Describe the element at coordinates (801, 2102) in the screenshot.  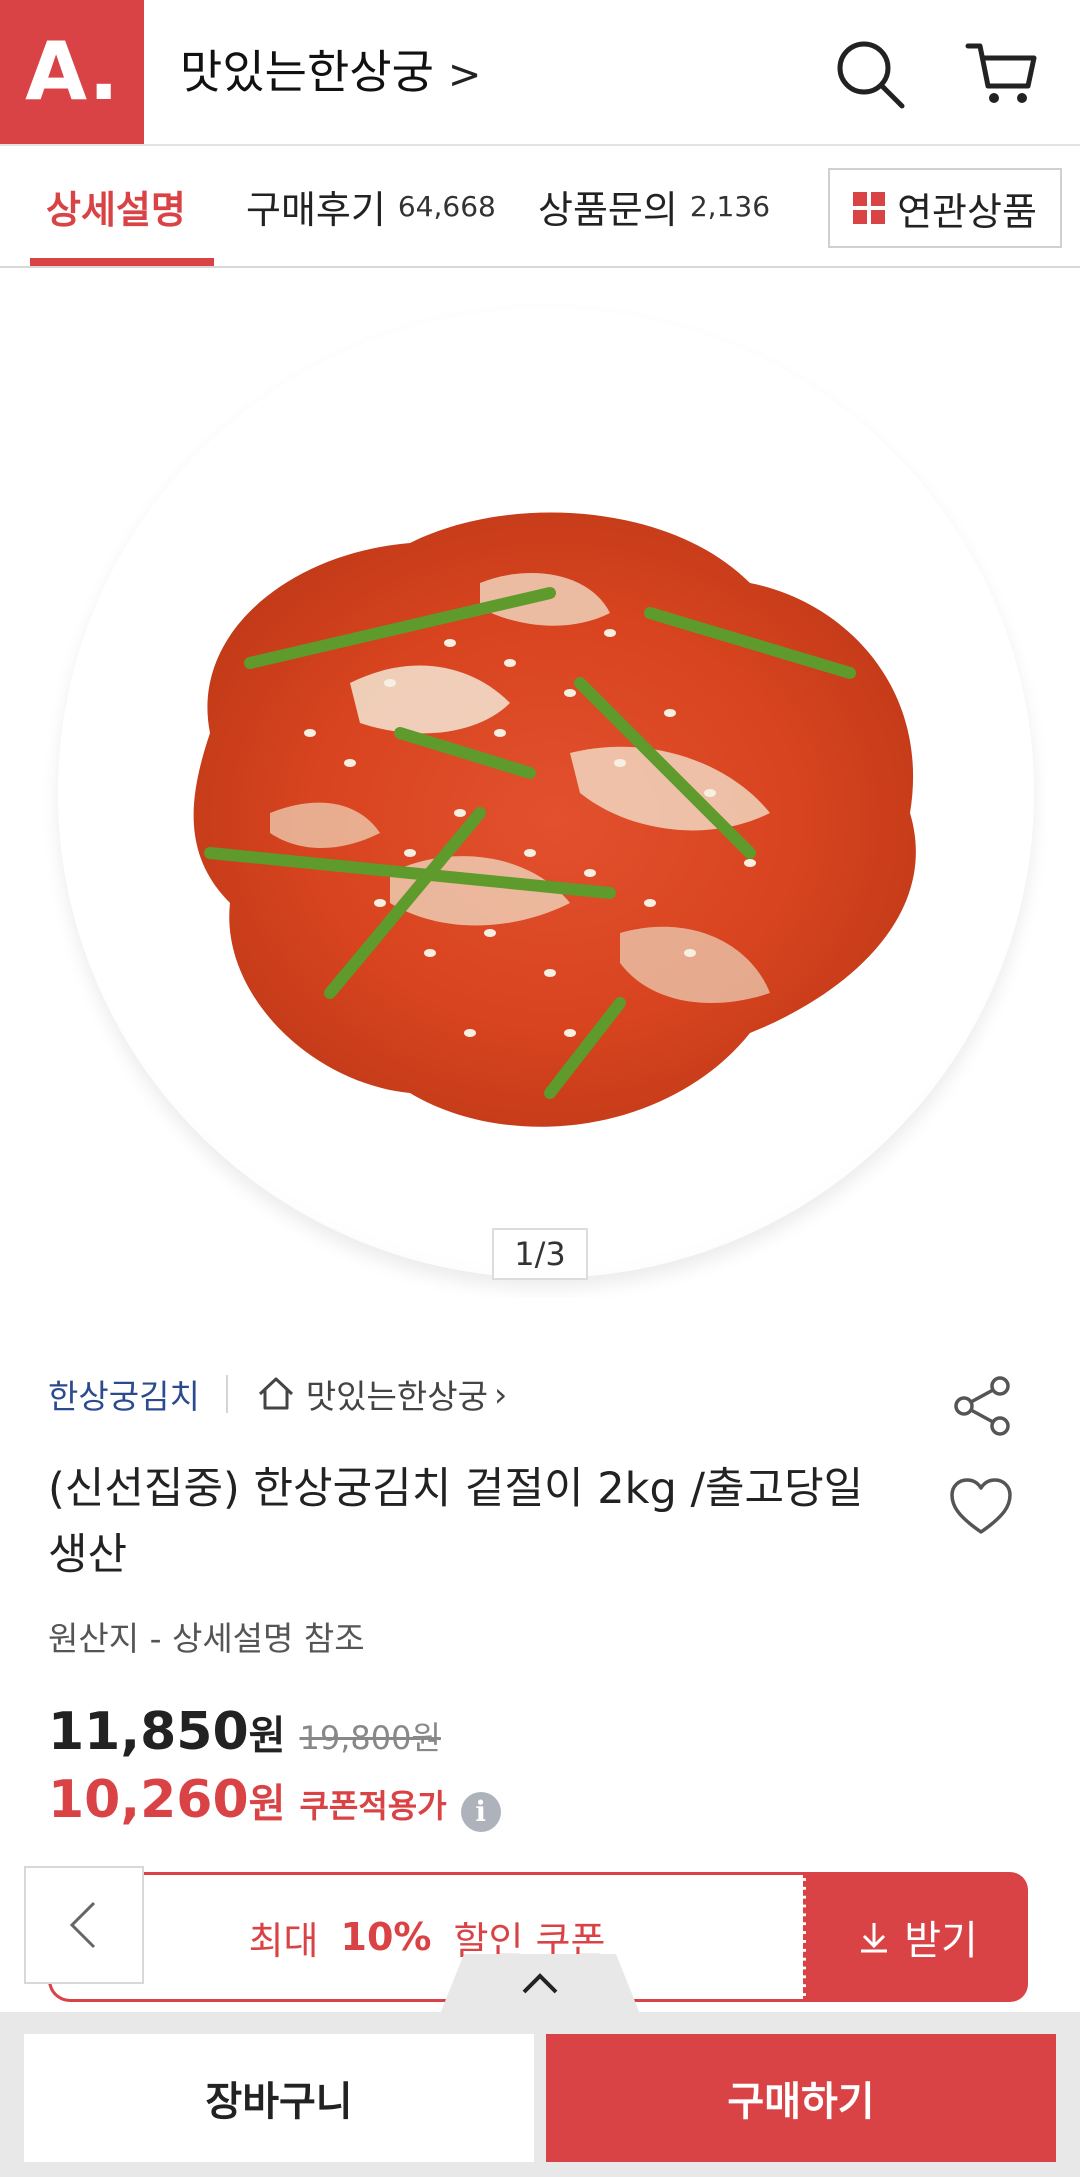
I see `buy-now-label: 구매하기` at that location.